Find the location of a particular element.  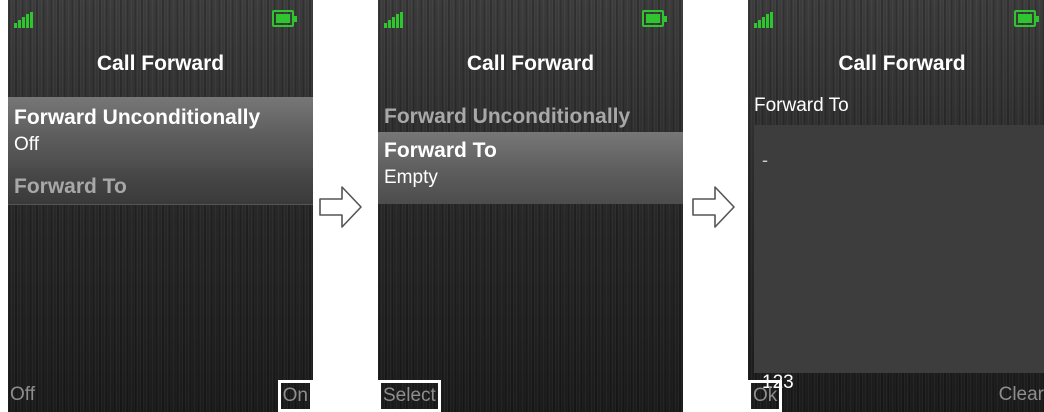

menu-item-forward-unconditionally: Forward Unconditionally Off is located at coordinates (160, 132).